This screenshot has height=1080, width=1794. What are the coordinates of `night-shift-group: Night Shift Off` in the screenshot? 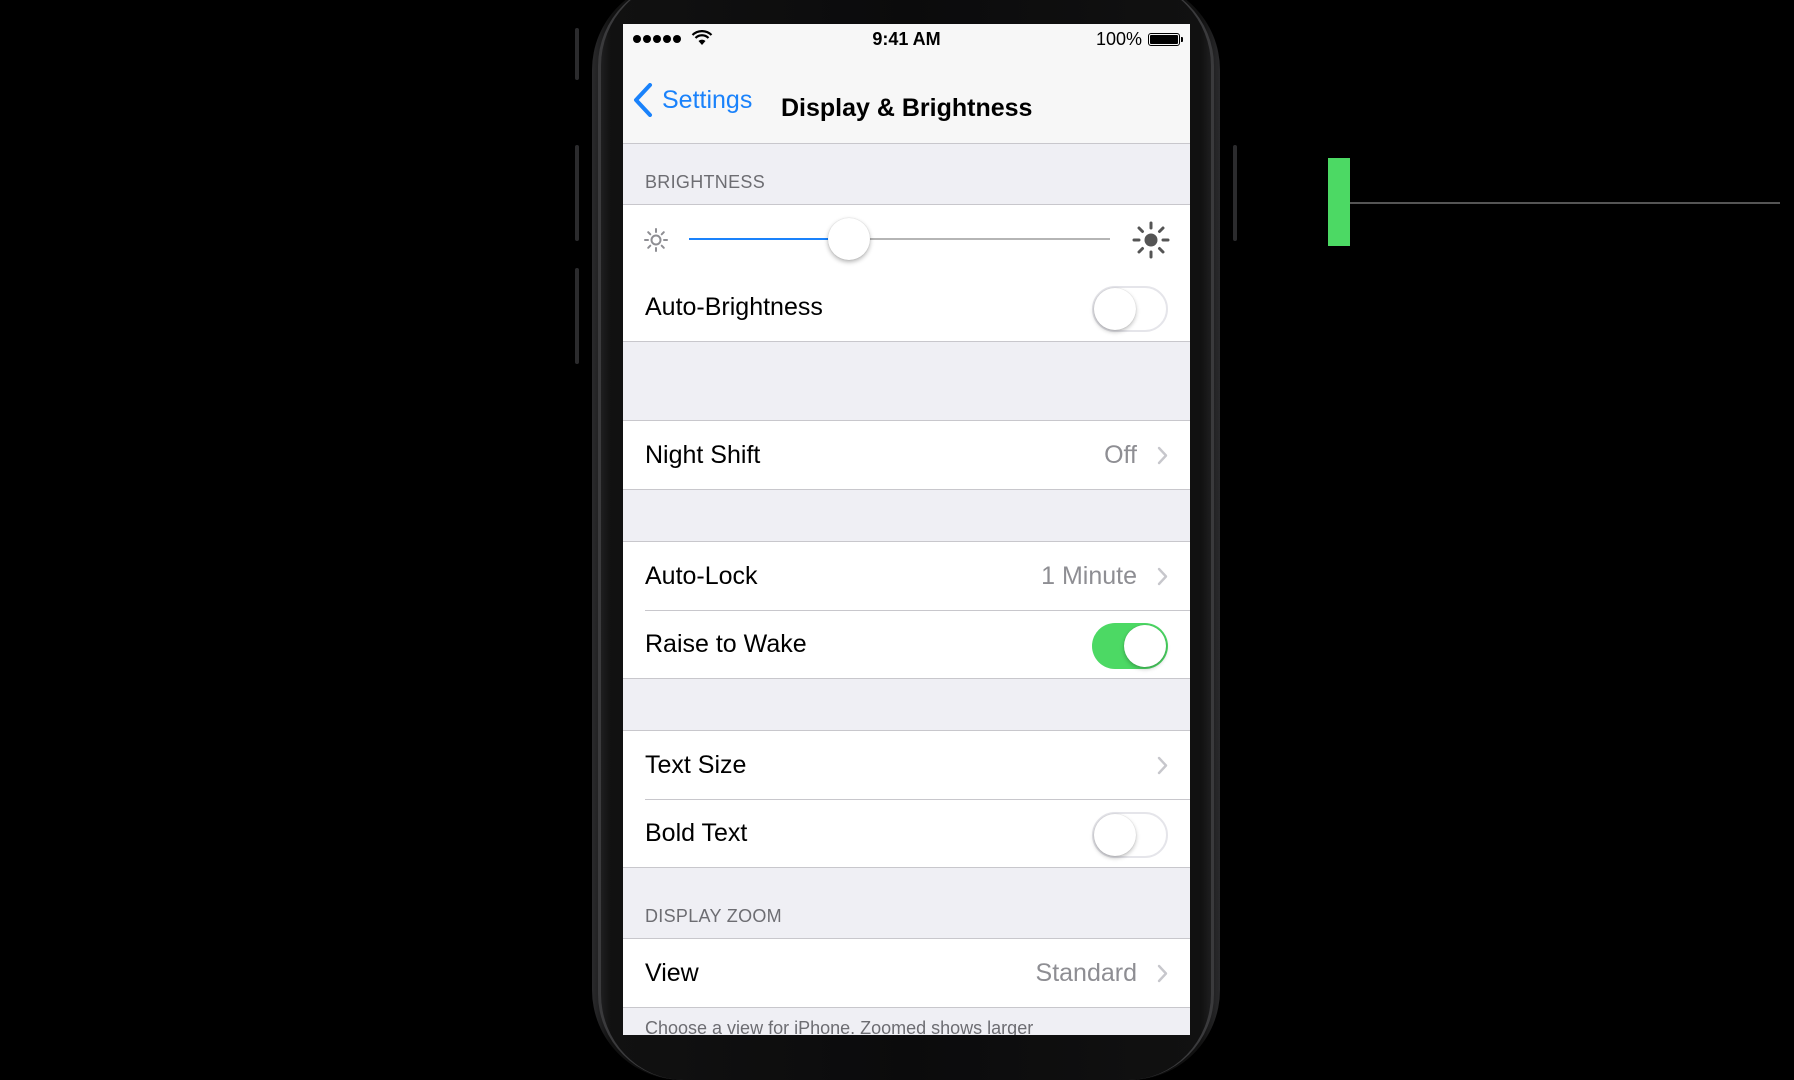 It's located at (906, 455).